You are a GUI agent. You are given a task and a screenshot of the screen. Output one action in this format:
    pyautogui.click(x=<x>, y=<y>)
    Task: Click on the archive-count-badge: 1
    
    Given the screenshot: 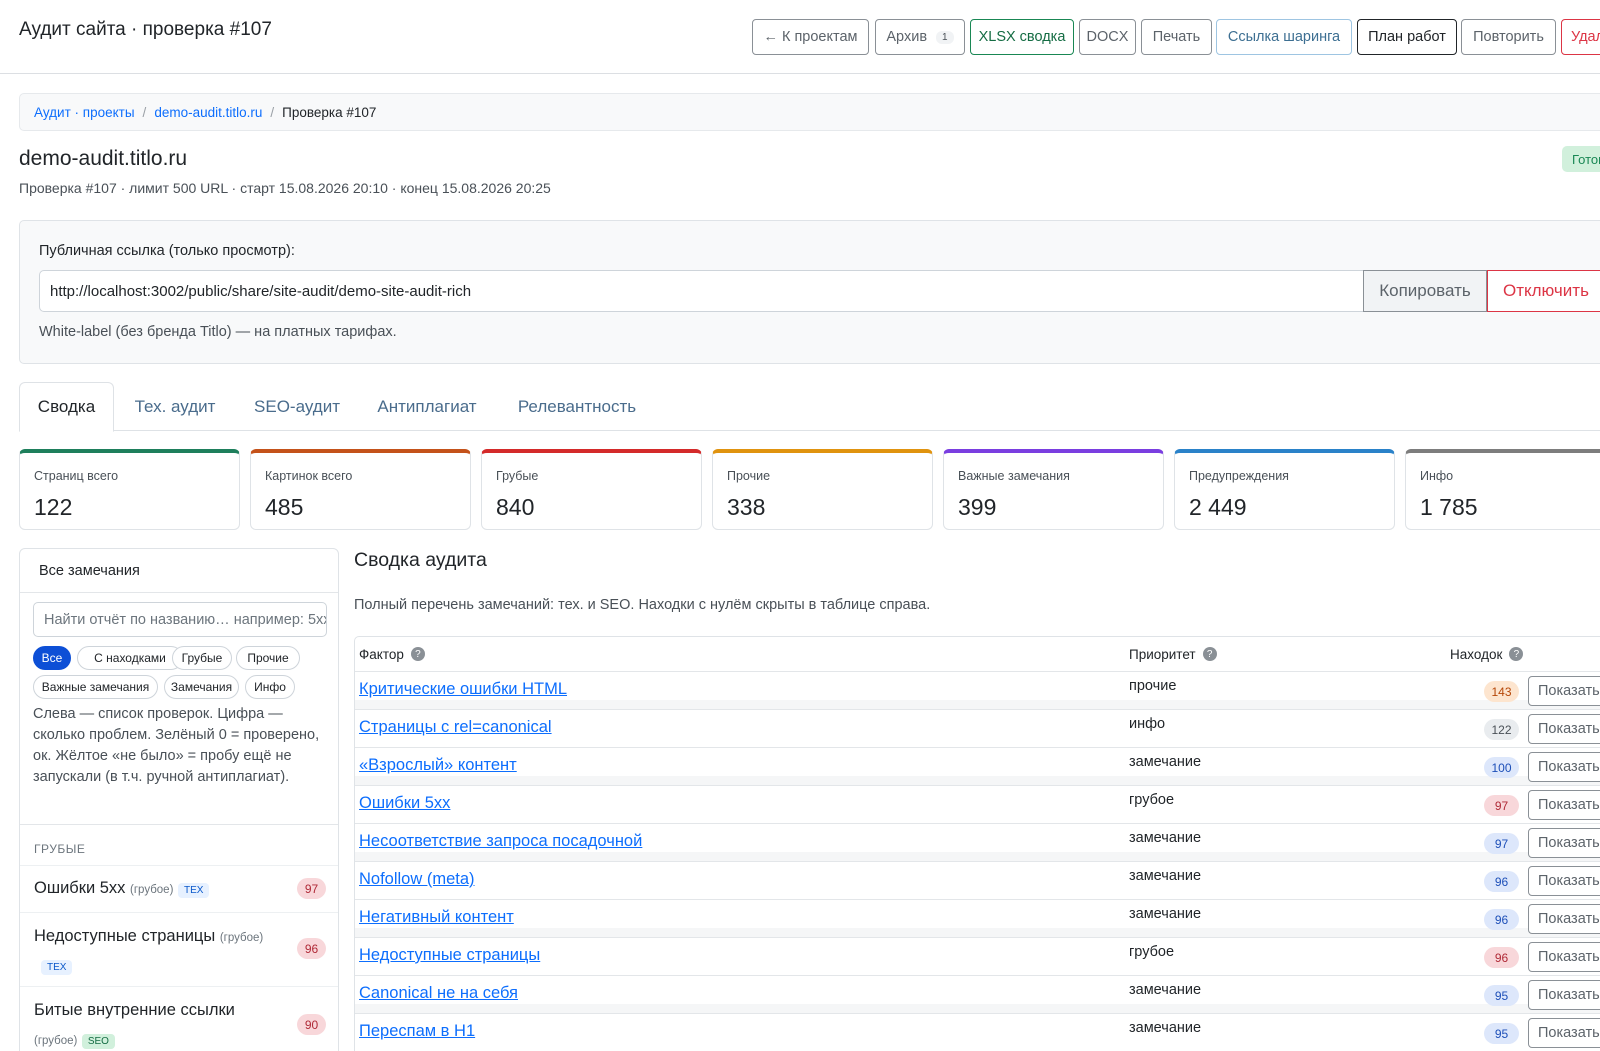 What is the action you would take?
    pyautogui.click(x=945, y=37)
    